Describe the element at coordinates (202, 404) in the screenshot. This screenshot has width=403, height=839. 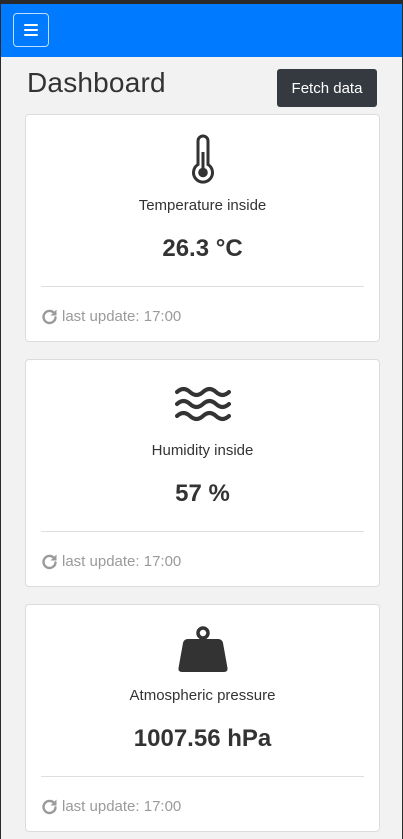
I see `waves-icon` at that location.